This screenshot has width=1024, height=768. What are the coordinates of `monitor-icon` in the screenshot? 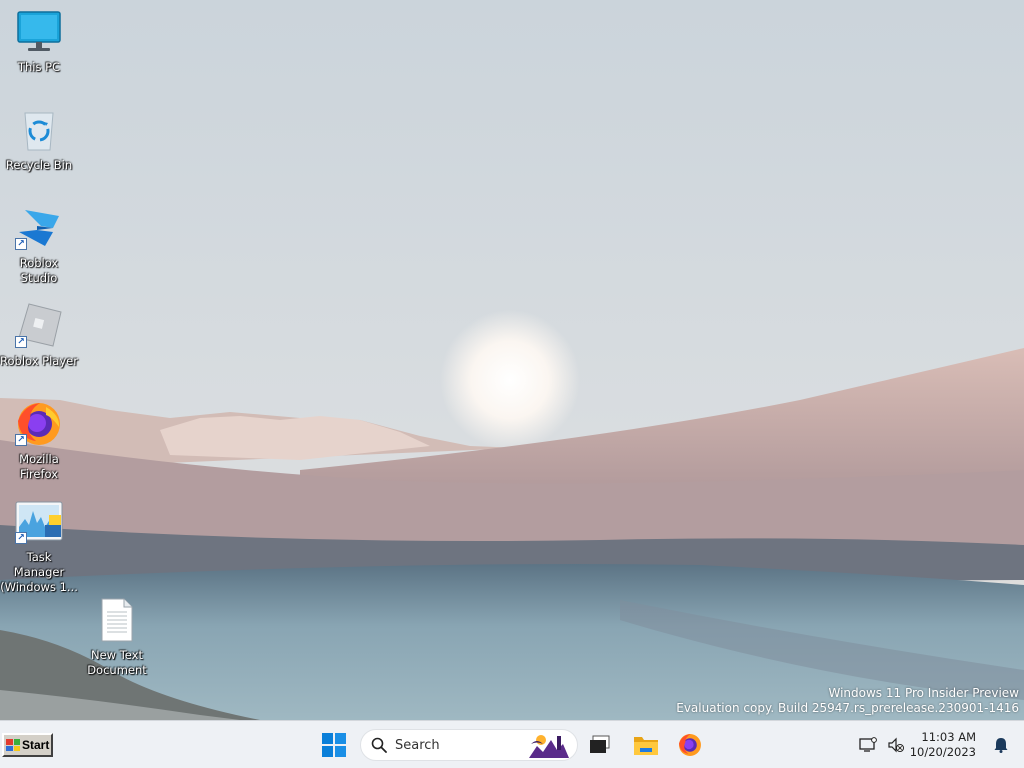 It's located at (39, 32).